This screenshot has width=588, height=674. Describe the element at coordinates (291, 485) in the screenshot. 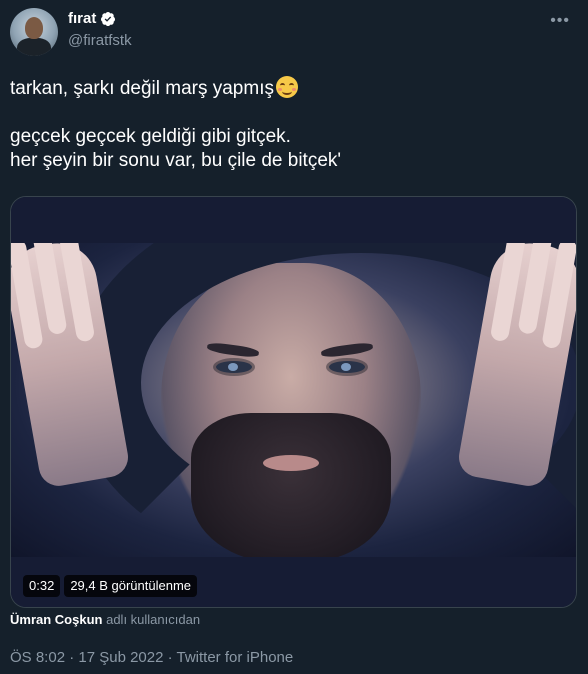

I see `video-beard` at that location.